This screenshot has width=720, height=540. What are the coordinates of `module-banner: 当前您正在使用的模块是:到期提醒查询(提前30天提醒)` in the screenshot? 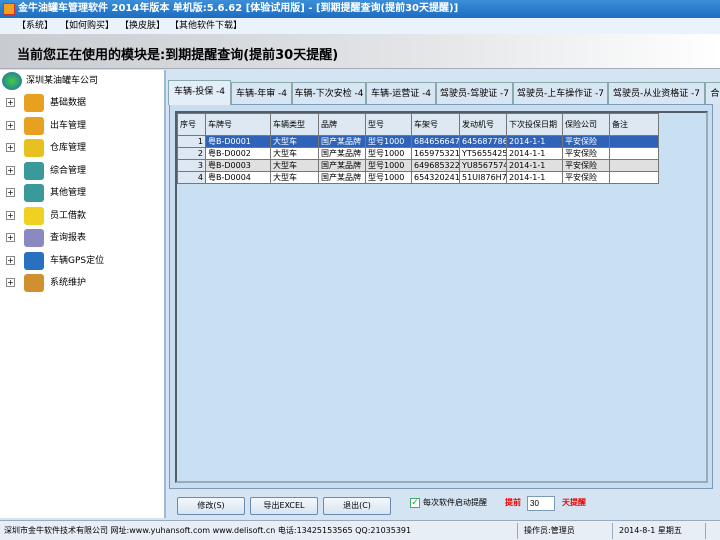 It's located at (360, 51).